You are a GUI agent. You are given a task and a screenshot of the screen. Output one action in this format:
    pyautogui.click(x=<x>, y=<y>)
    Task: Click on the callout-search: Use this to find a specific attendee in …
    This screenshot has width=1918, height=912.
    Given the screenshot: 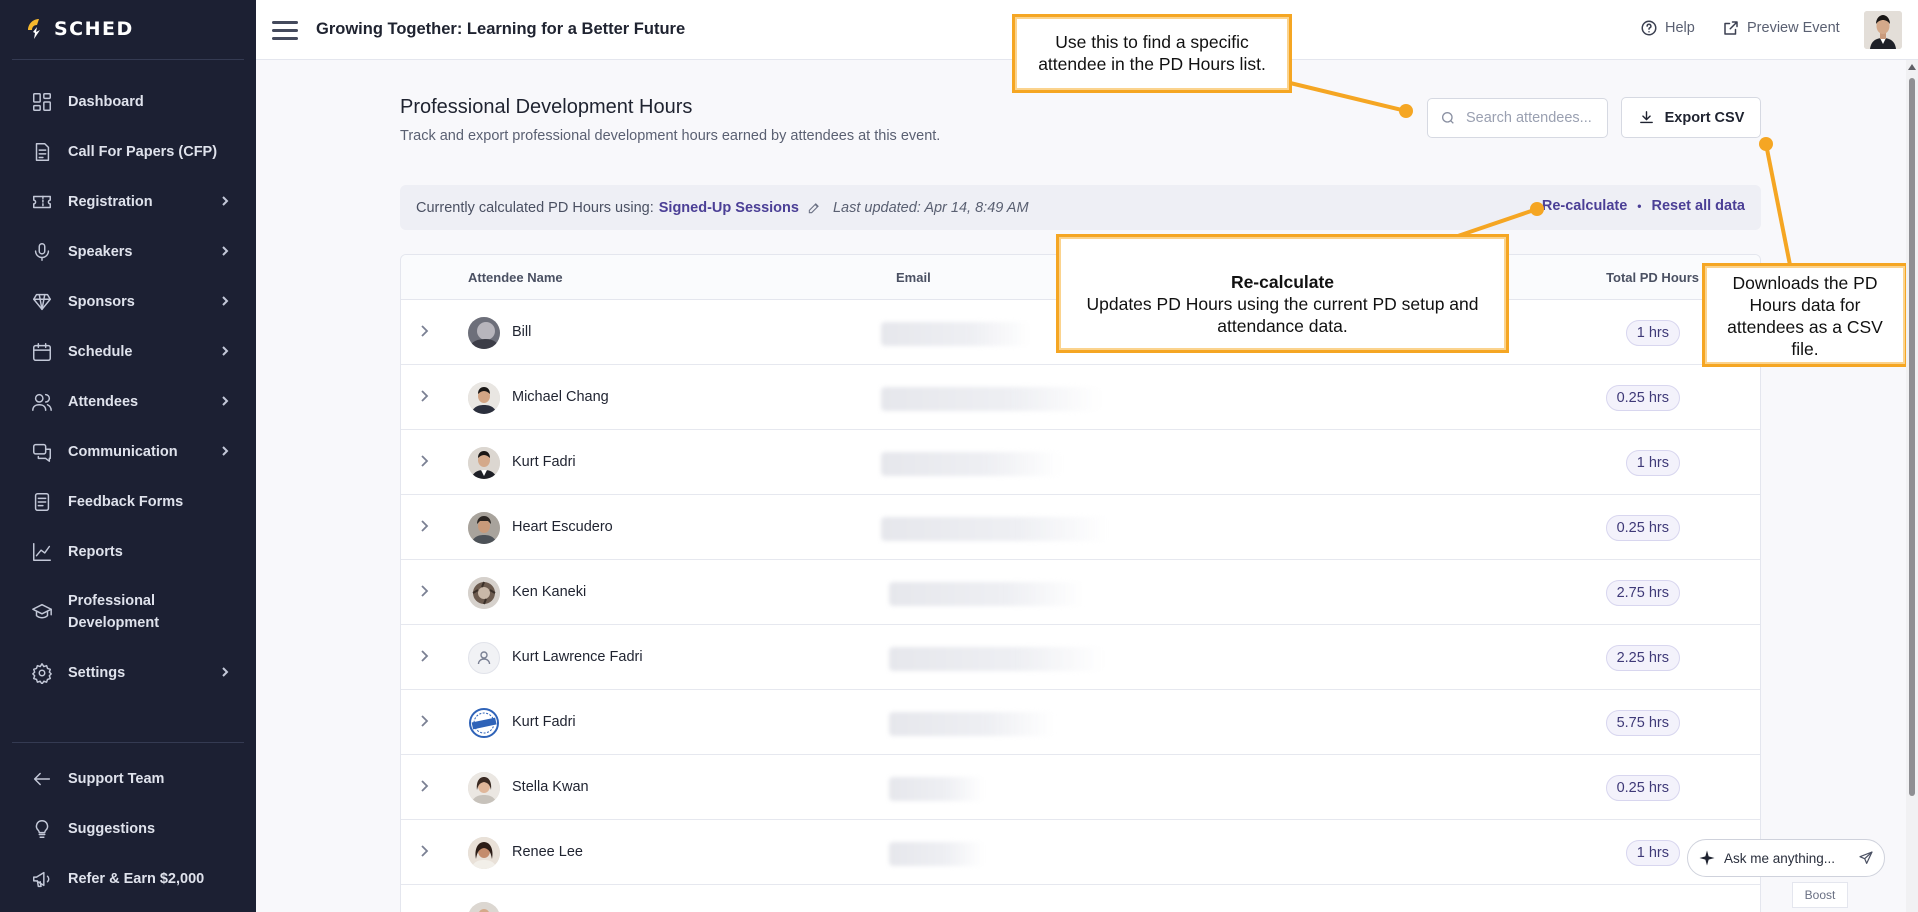 What is the action you would take?
    pyautogui.click(x=1152, y=53)
    